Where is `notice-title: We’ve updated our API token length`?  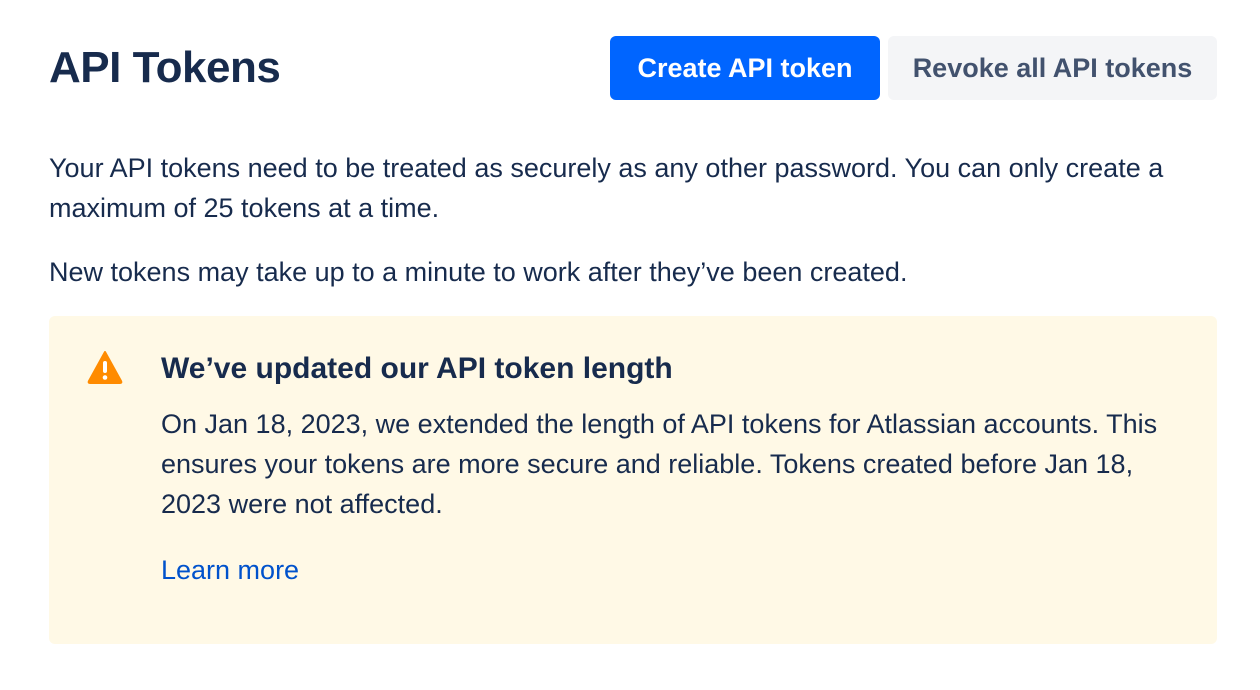
notice-title: We’ve updated our API token length is located at coordinates (417, 368).